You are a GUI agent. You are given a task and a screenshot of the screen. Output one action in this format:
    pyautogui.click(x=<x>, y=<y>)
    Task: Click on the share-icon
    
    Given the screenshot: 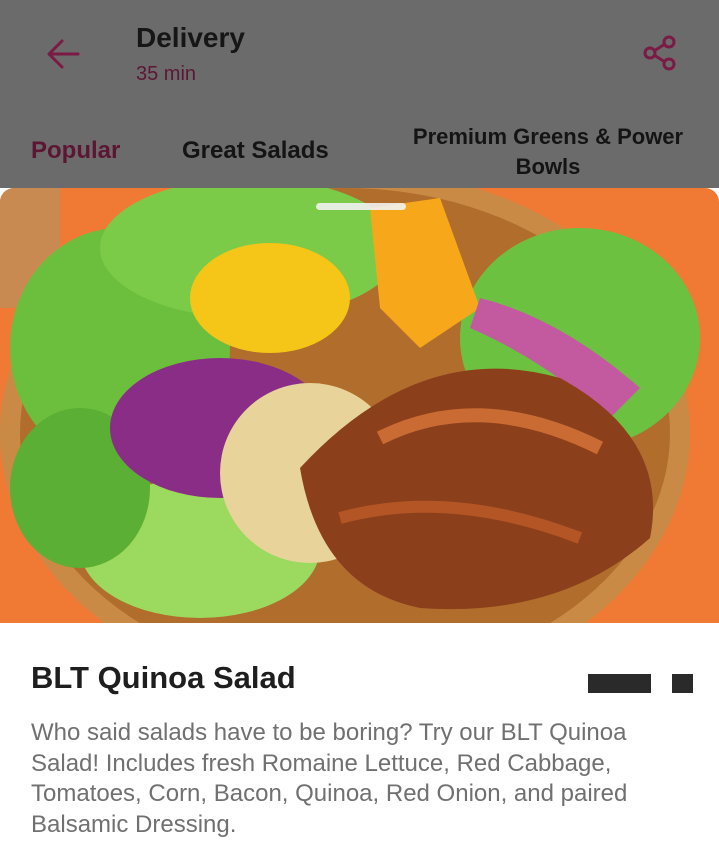 What is the action you would take?
    pyautogui.click(x=659, y=53)
    